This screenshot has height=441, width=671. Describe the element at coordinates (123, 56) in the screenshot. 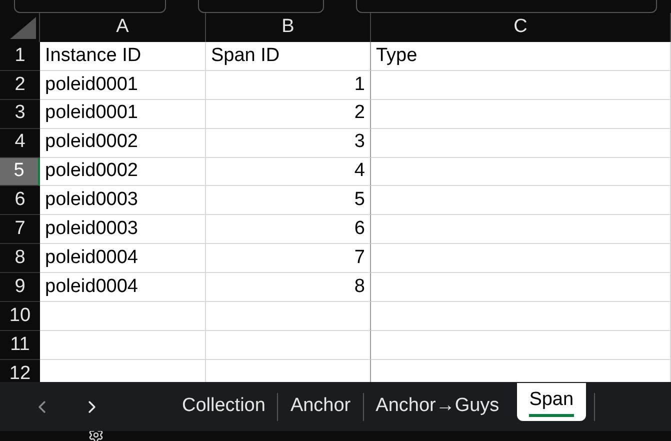

I see `table-cell: Instance ID` at that location.